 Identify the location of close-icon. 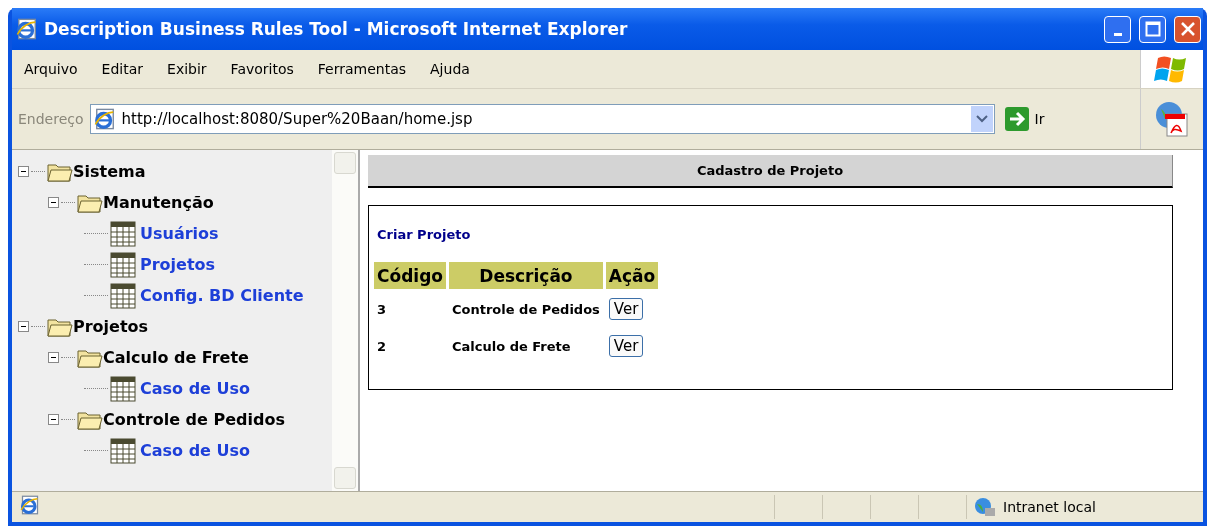
(1187, 29).